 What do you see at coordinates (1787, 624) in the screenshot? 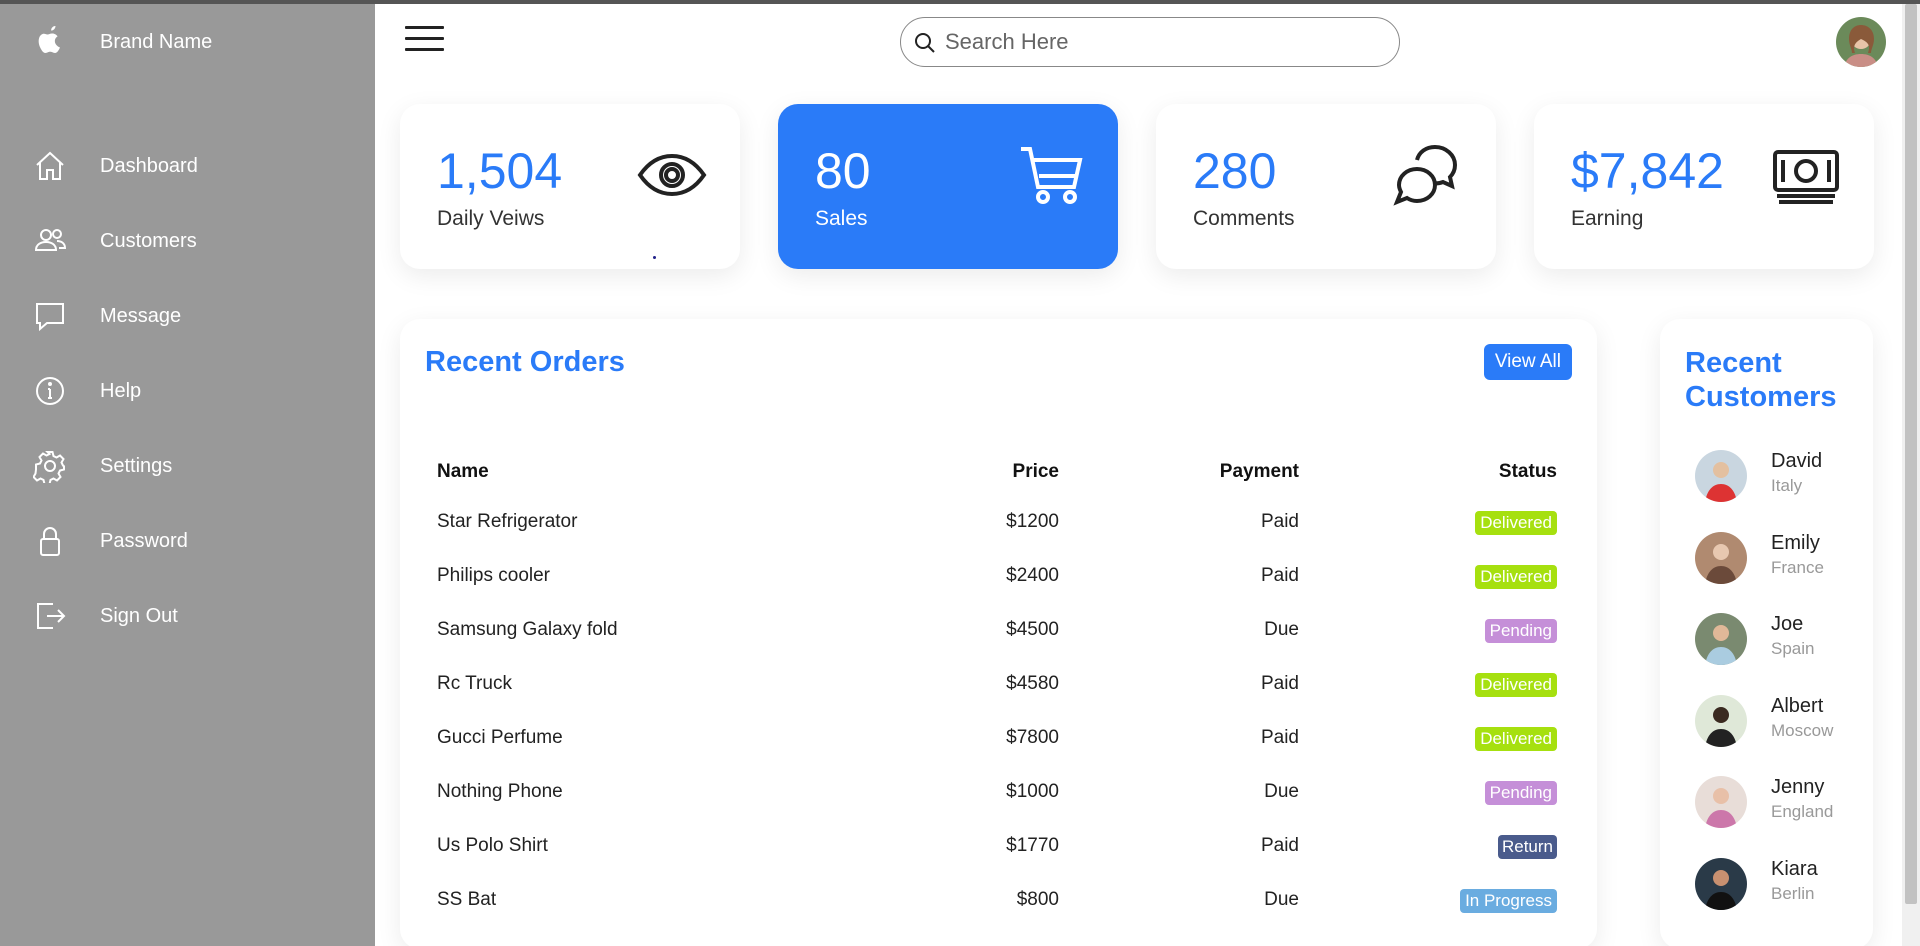
I see `customer-name: Joe` at bounding box center [1787, 624].